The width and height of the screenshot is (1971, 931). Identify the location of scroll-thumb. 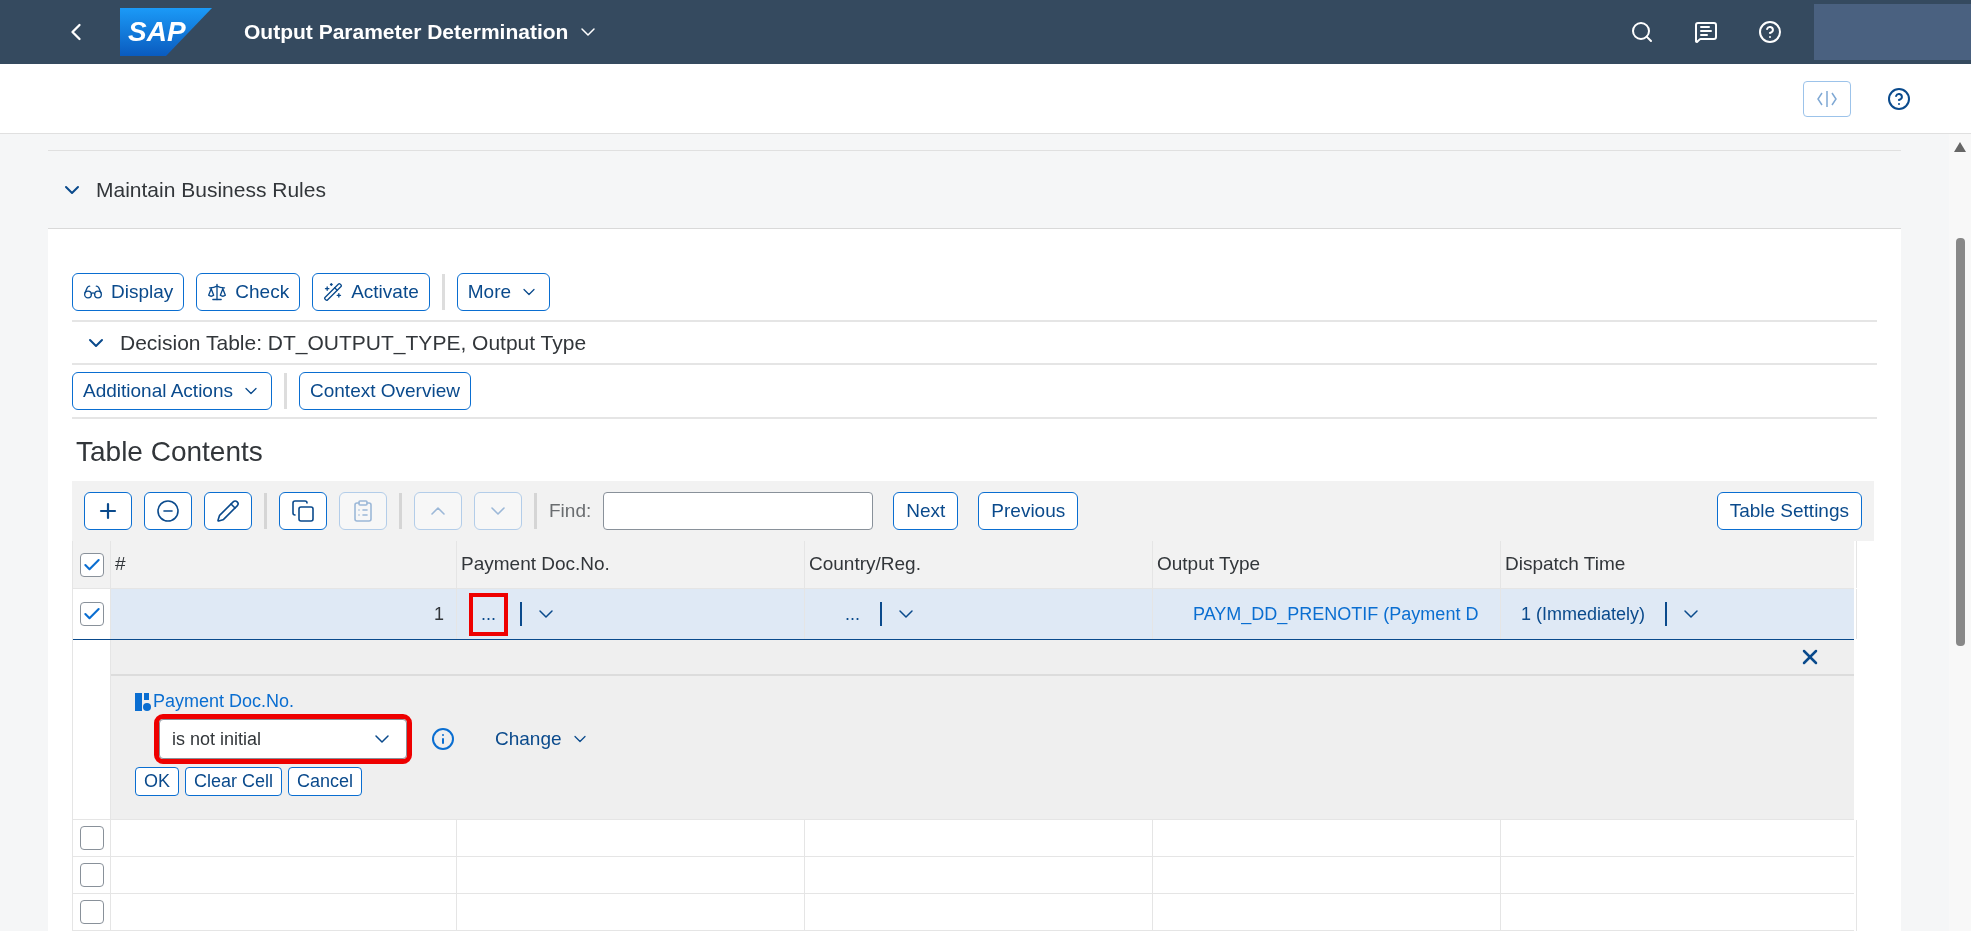
(1960, 442).